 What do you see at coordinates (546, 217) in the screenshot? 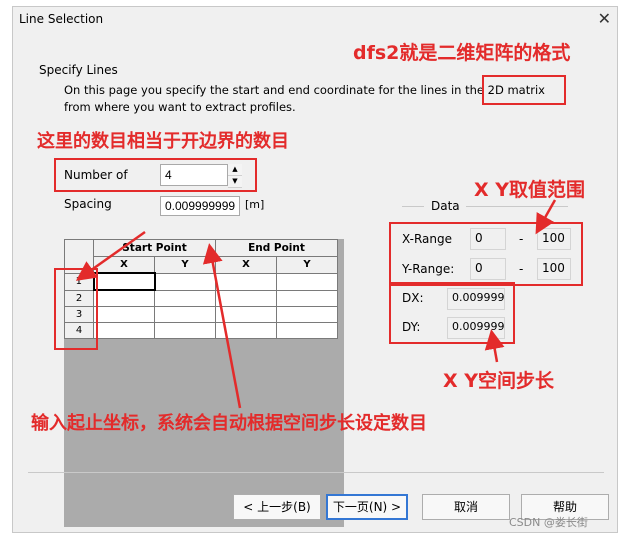
I see `arrow-to-range` at bounding box center [546, 217].